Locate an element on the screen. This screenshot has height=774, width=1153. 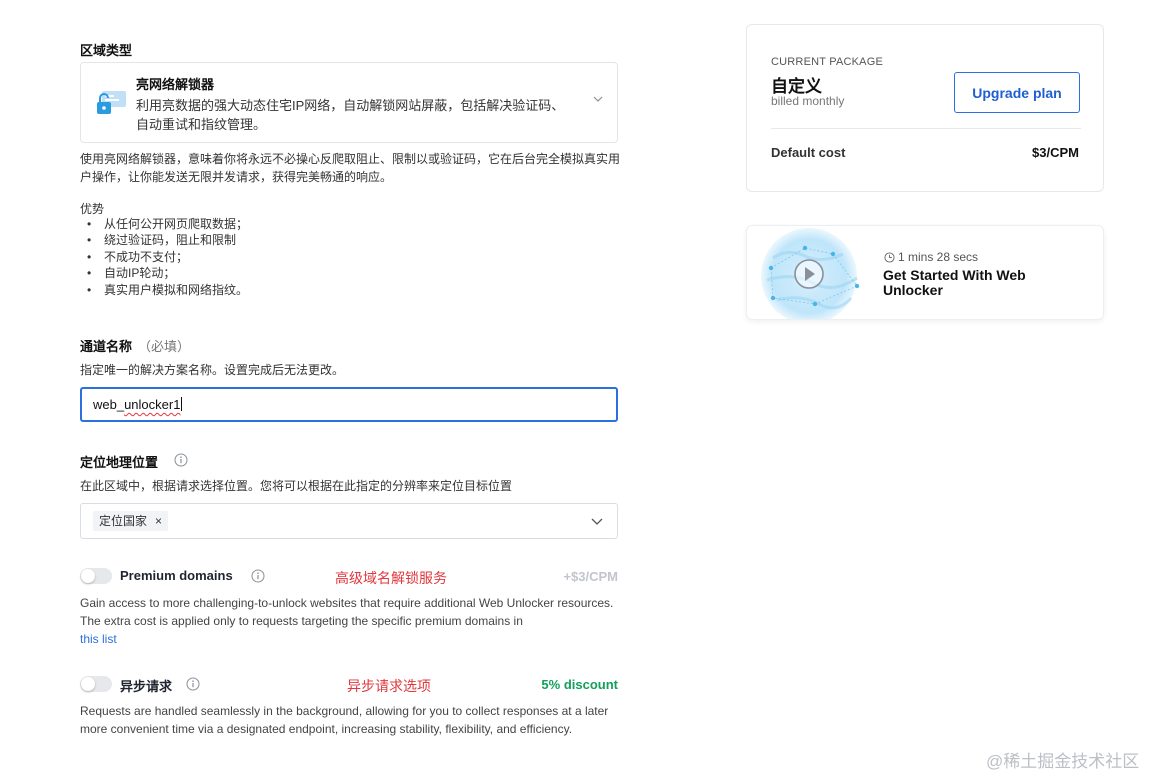
advantage-item: 真实用户模拟和网络指纹。 is located at coordinates (165, 290).